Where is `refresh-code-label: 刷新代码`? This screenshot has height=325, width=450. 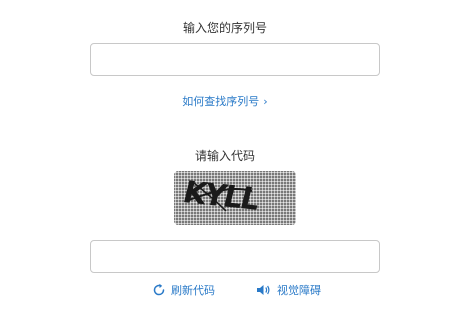 refresh-code-label: 刷新代码 is located at coordinates (193, 290).